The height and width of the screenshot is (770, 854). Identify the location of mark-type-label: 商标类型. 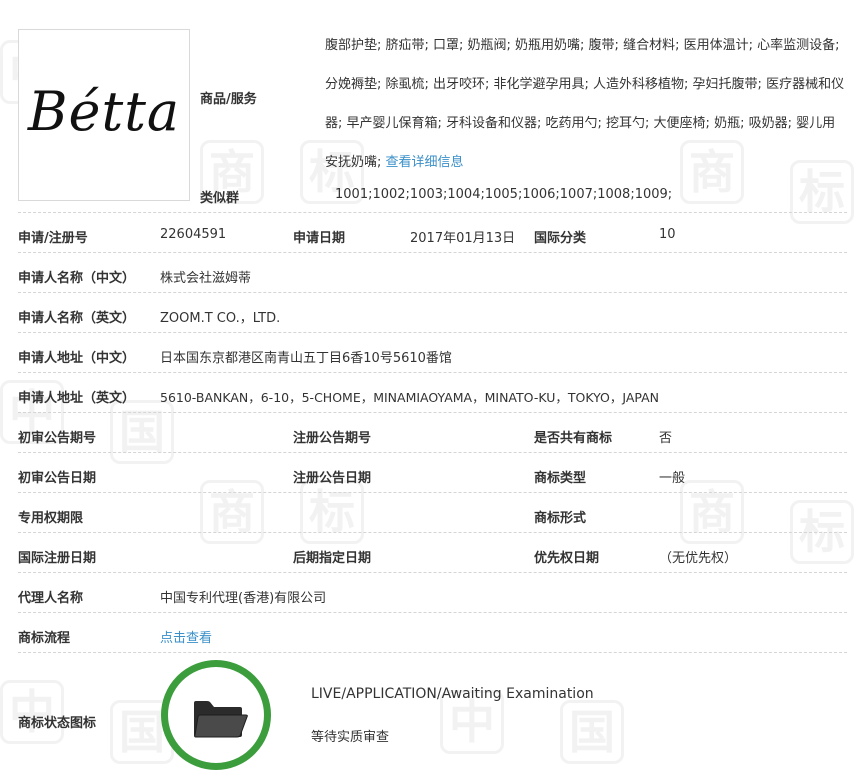
(560, 478).